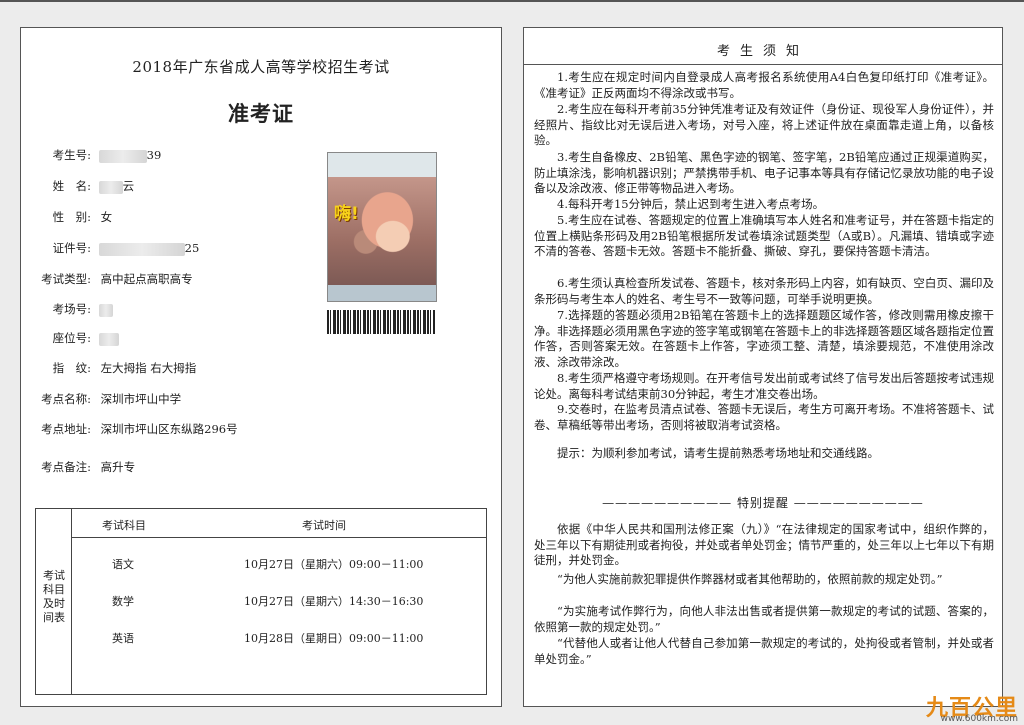  Describe the element at coordinates (71, 248) in the screenshot. I see `field-label: 证件号:` at that location.